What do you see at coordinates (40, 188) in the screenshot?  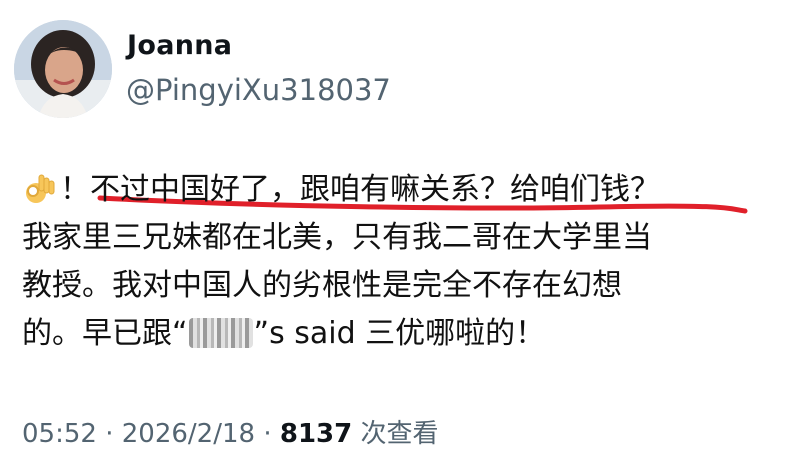 I see `ok-hand-icon` at bounding box center [40, 188].